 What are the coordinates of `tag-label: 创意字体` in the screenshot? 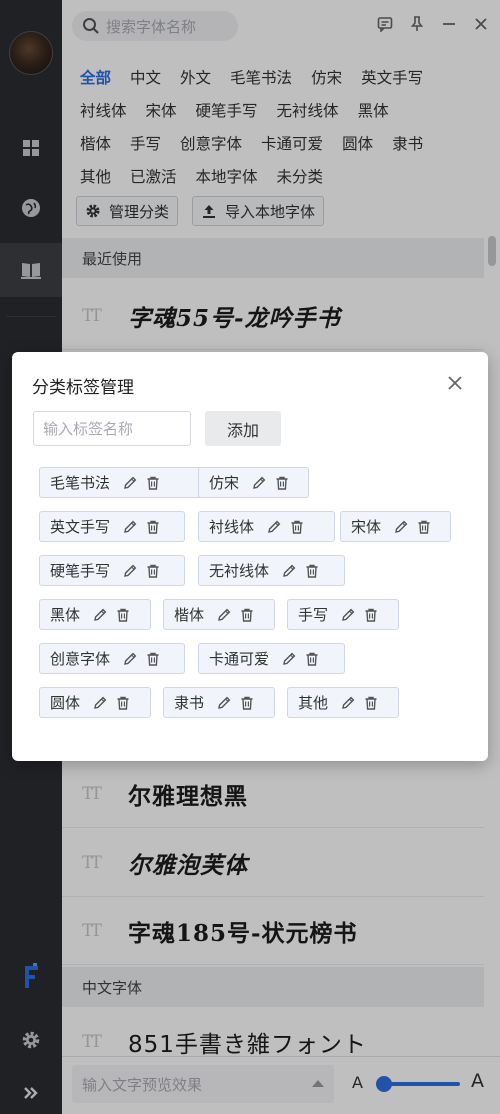 It's located at (80, 659).